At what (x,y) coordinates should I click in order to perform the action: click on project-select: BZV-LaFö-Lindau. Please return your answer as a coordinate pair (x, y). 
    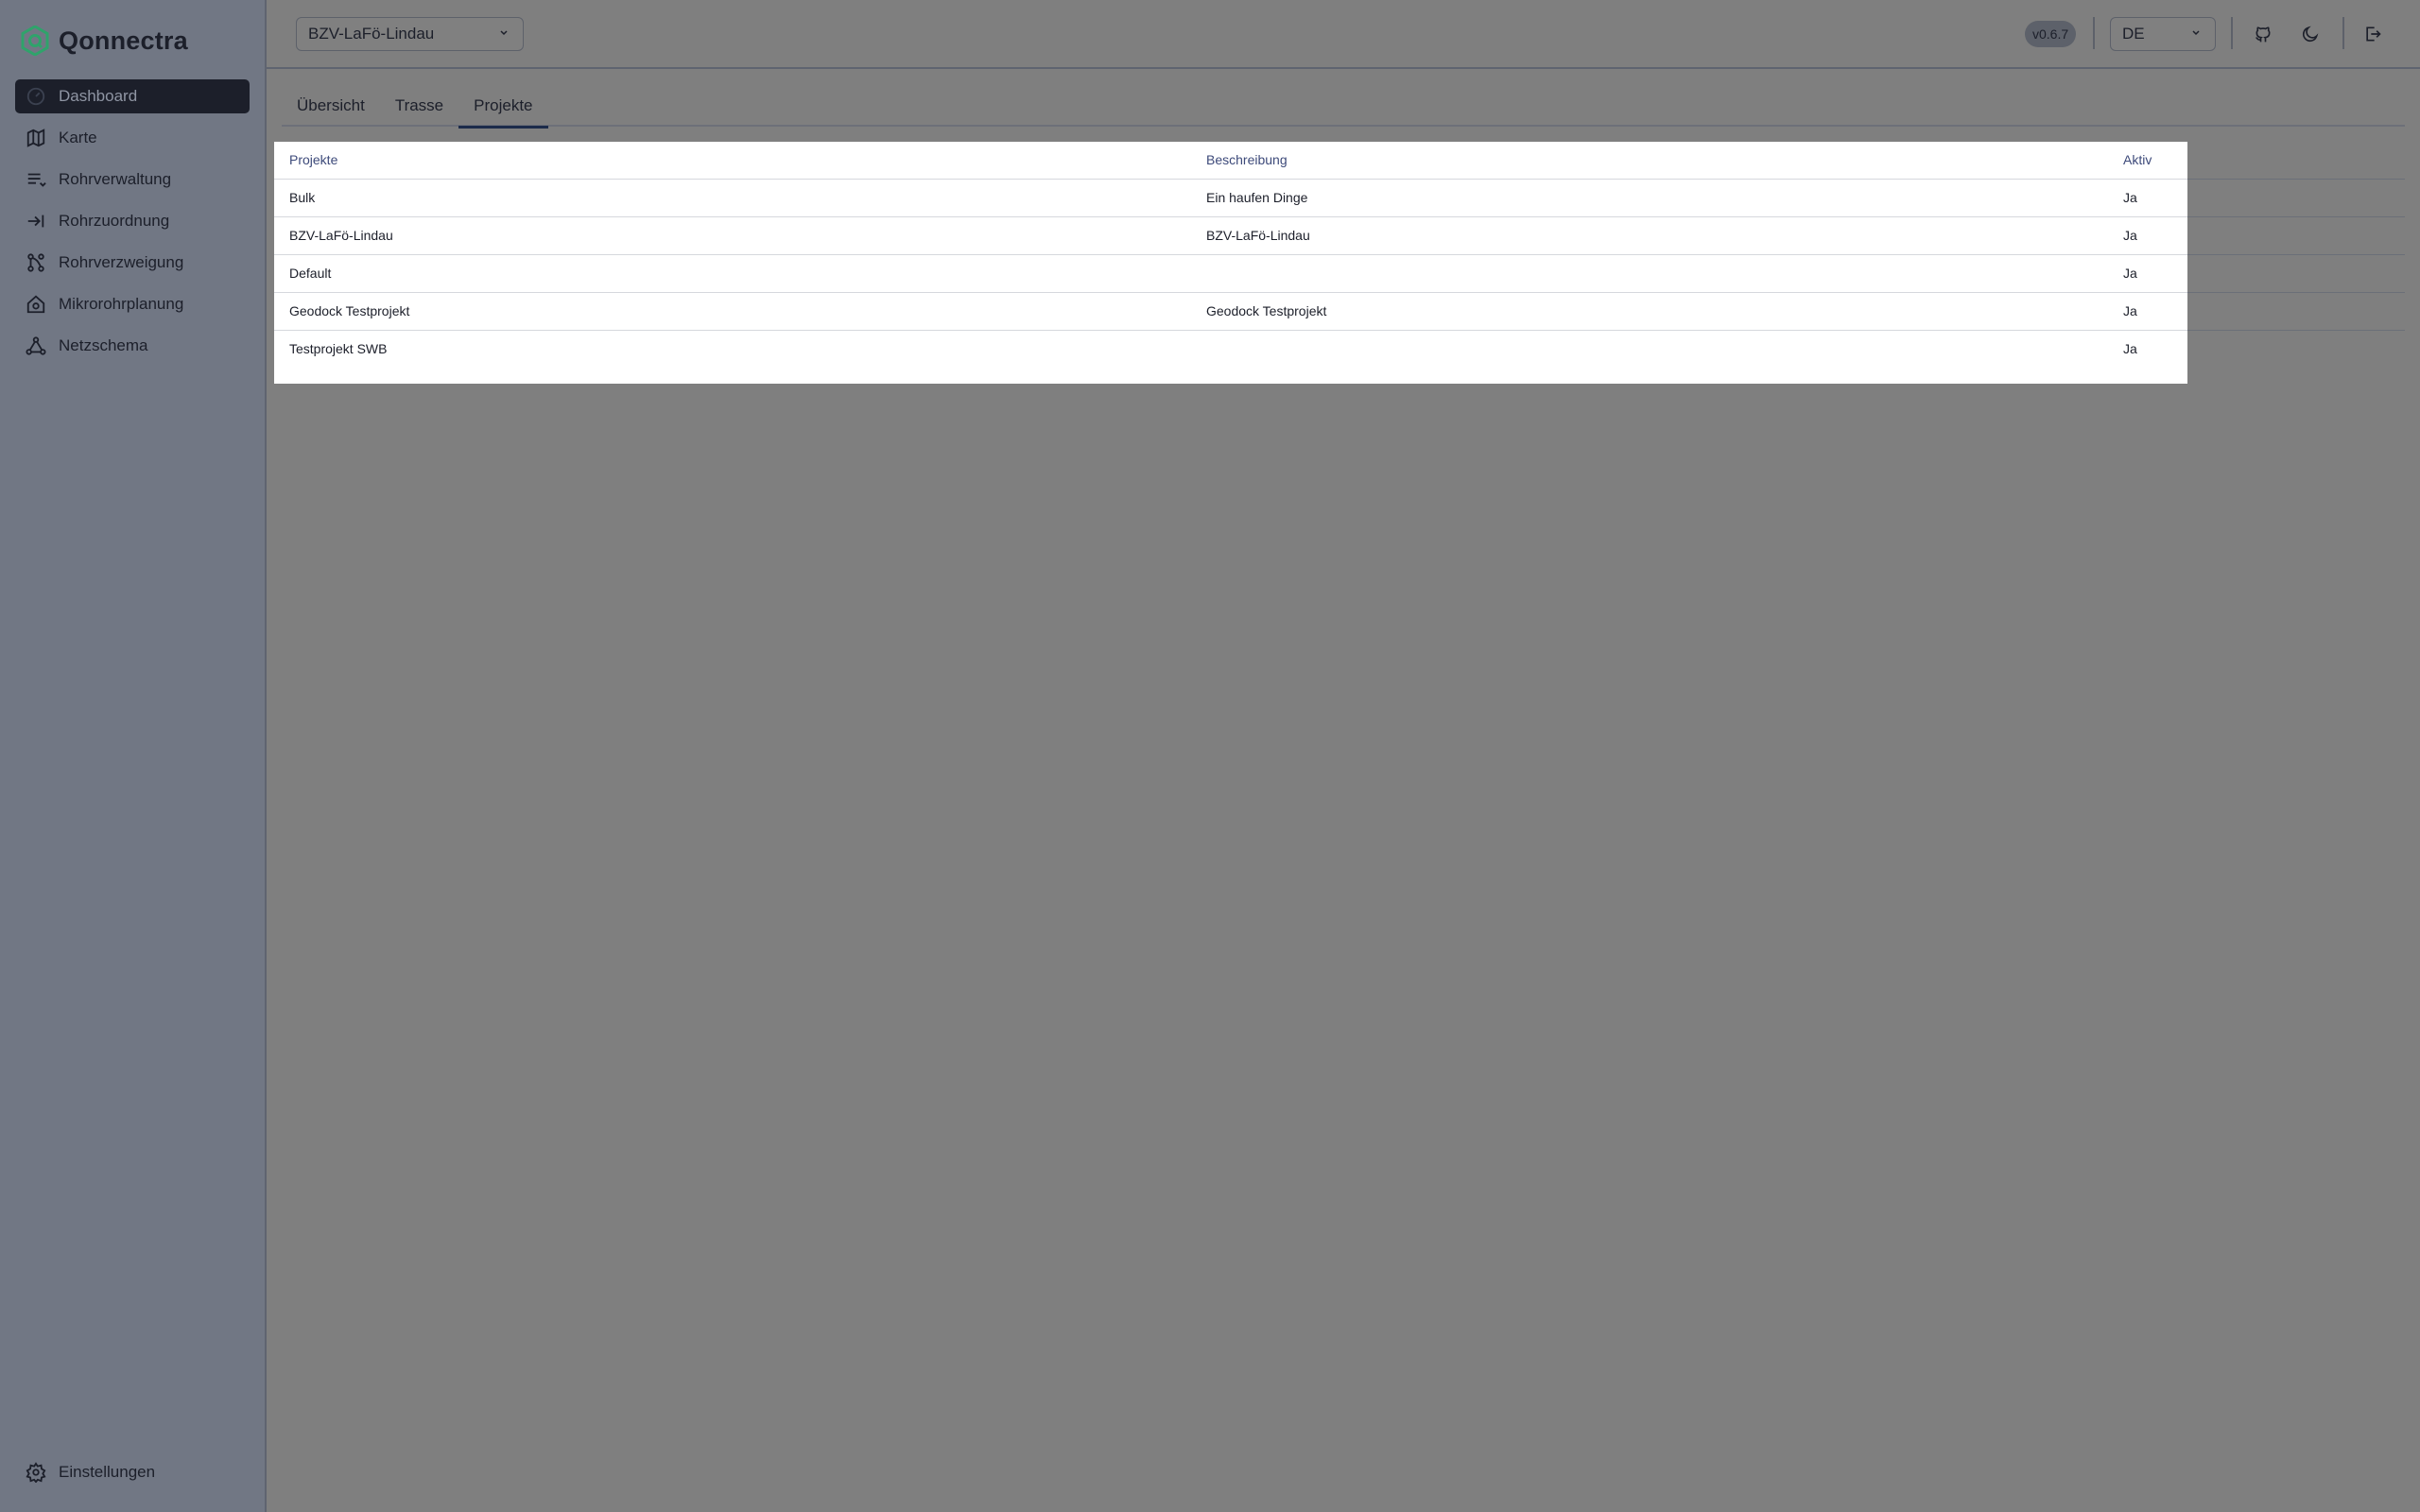
    Looking at the image, I should click on (410, 34).